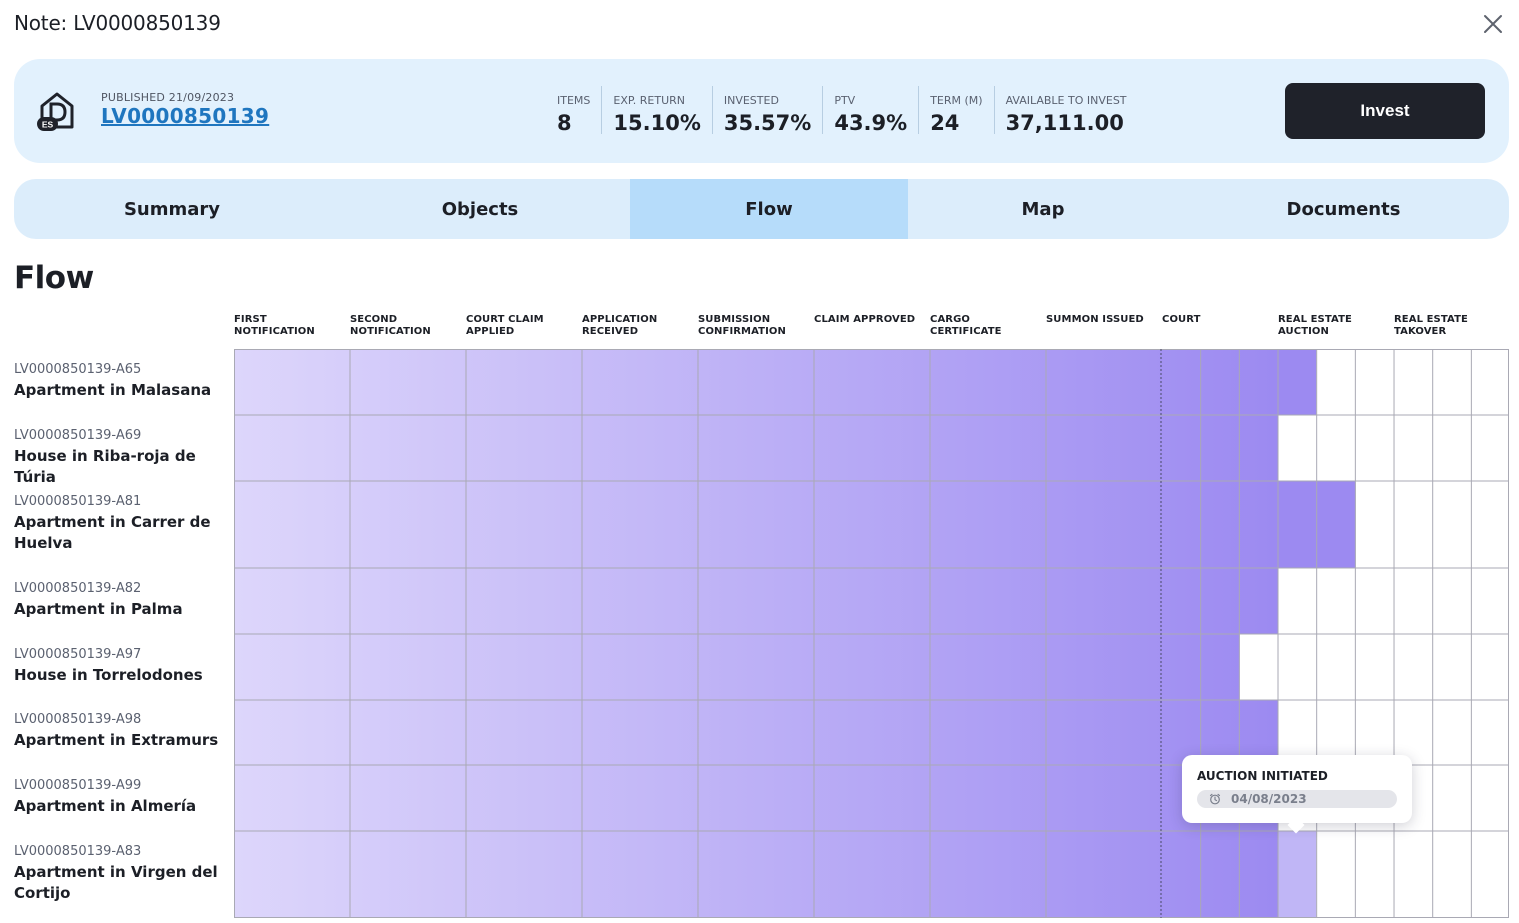  Describe the element at coordinates (955, 110) in the screenshot. I see `stat-4: TERM (M) 24` at that location.